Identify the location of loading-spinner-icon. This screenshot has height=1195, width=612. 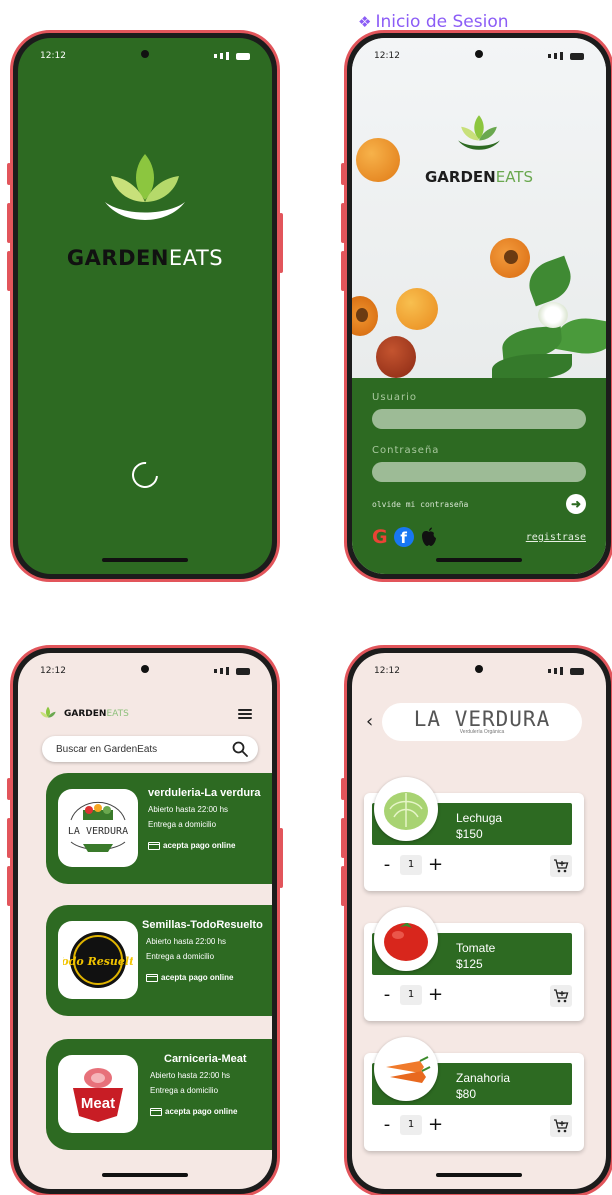
(145, 475).